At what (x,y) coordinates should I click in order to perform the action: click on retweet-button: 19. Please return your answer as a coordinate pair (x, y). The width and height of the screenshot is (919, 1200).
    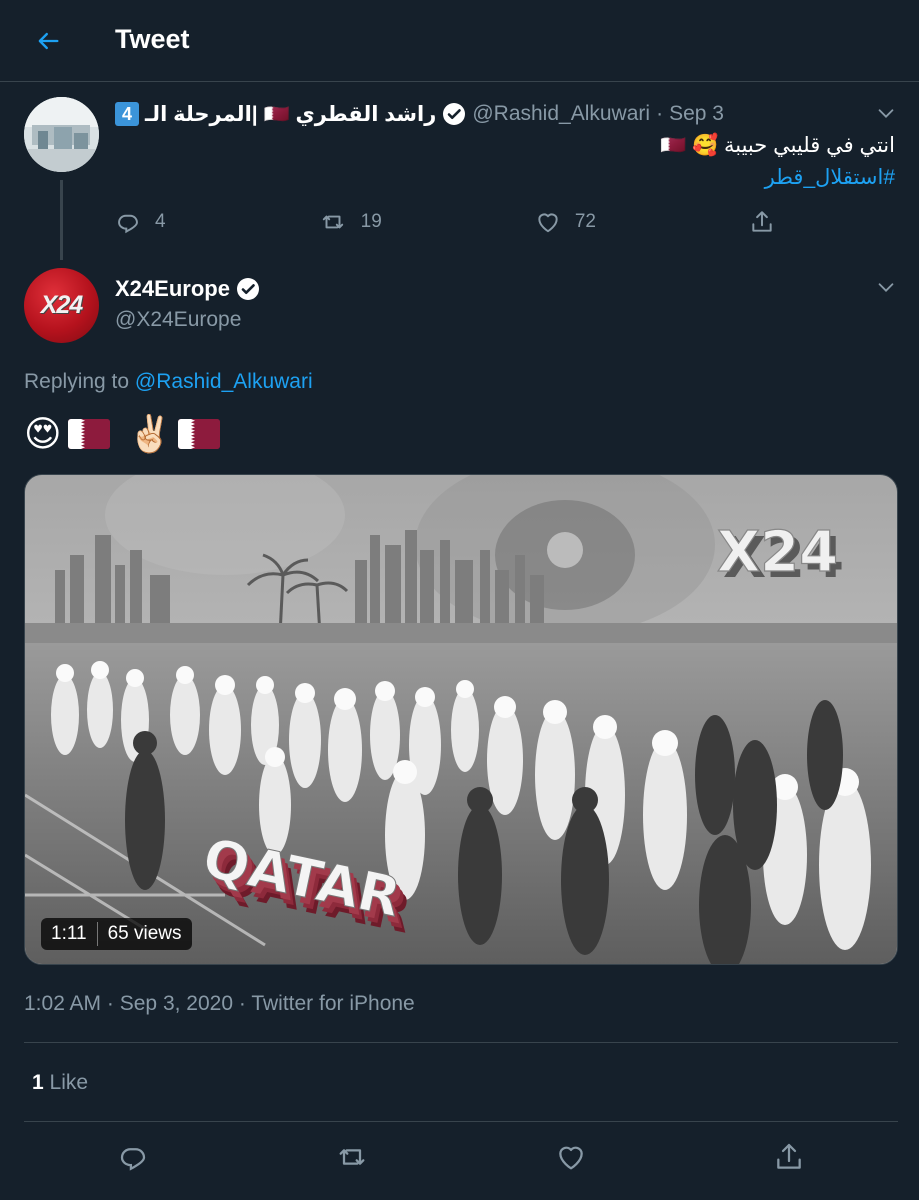
    Looking at the image, I should click on (350, 222).